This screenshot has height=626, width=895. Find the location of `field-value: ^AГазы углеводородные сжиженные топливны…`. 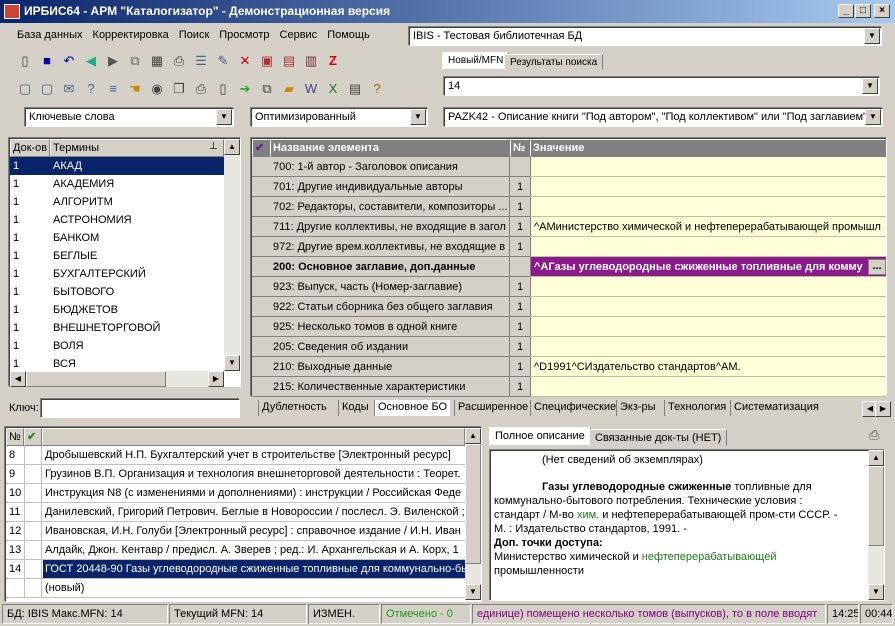

field-value: ^AГазы углеводородные сжиженные топливны… is located at coordinates (708, 267).